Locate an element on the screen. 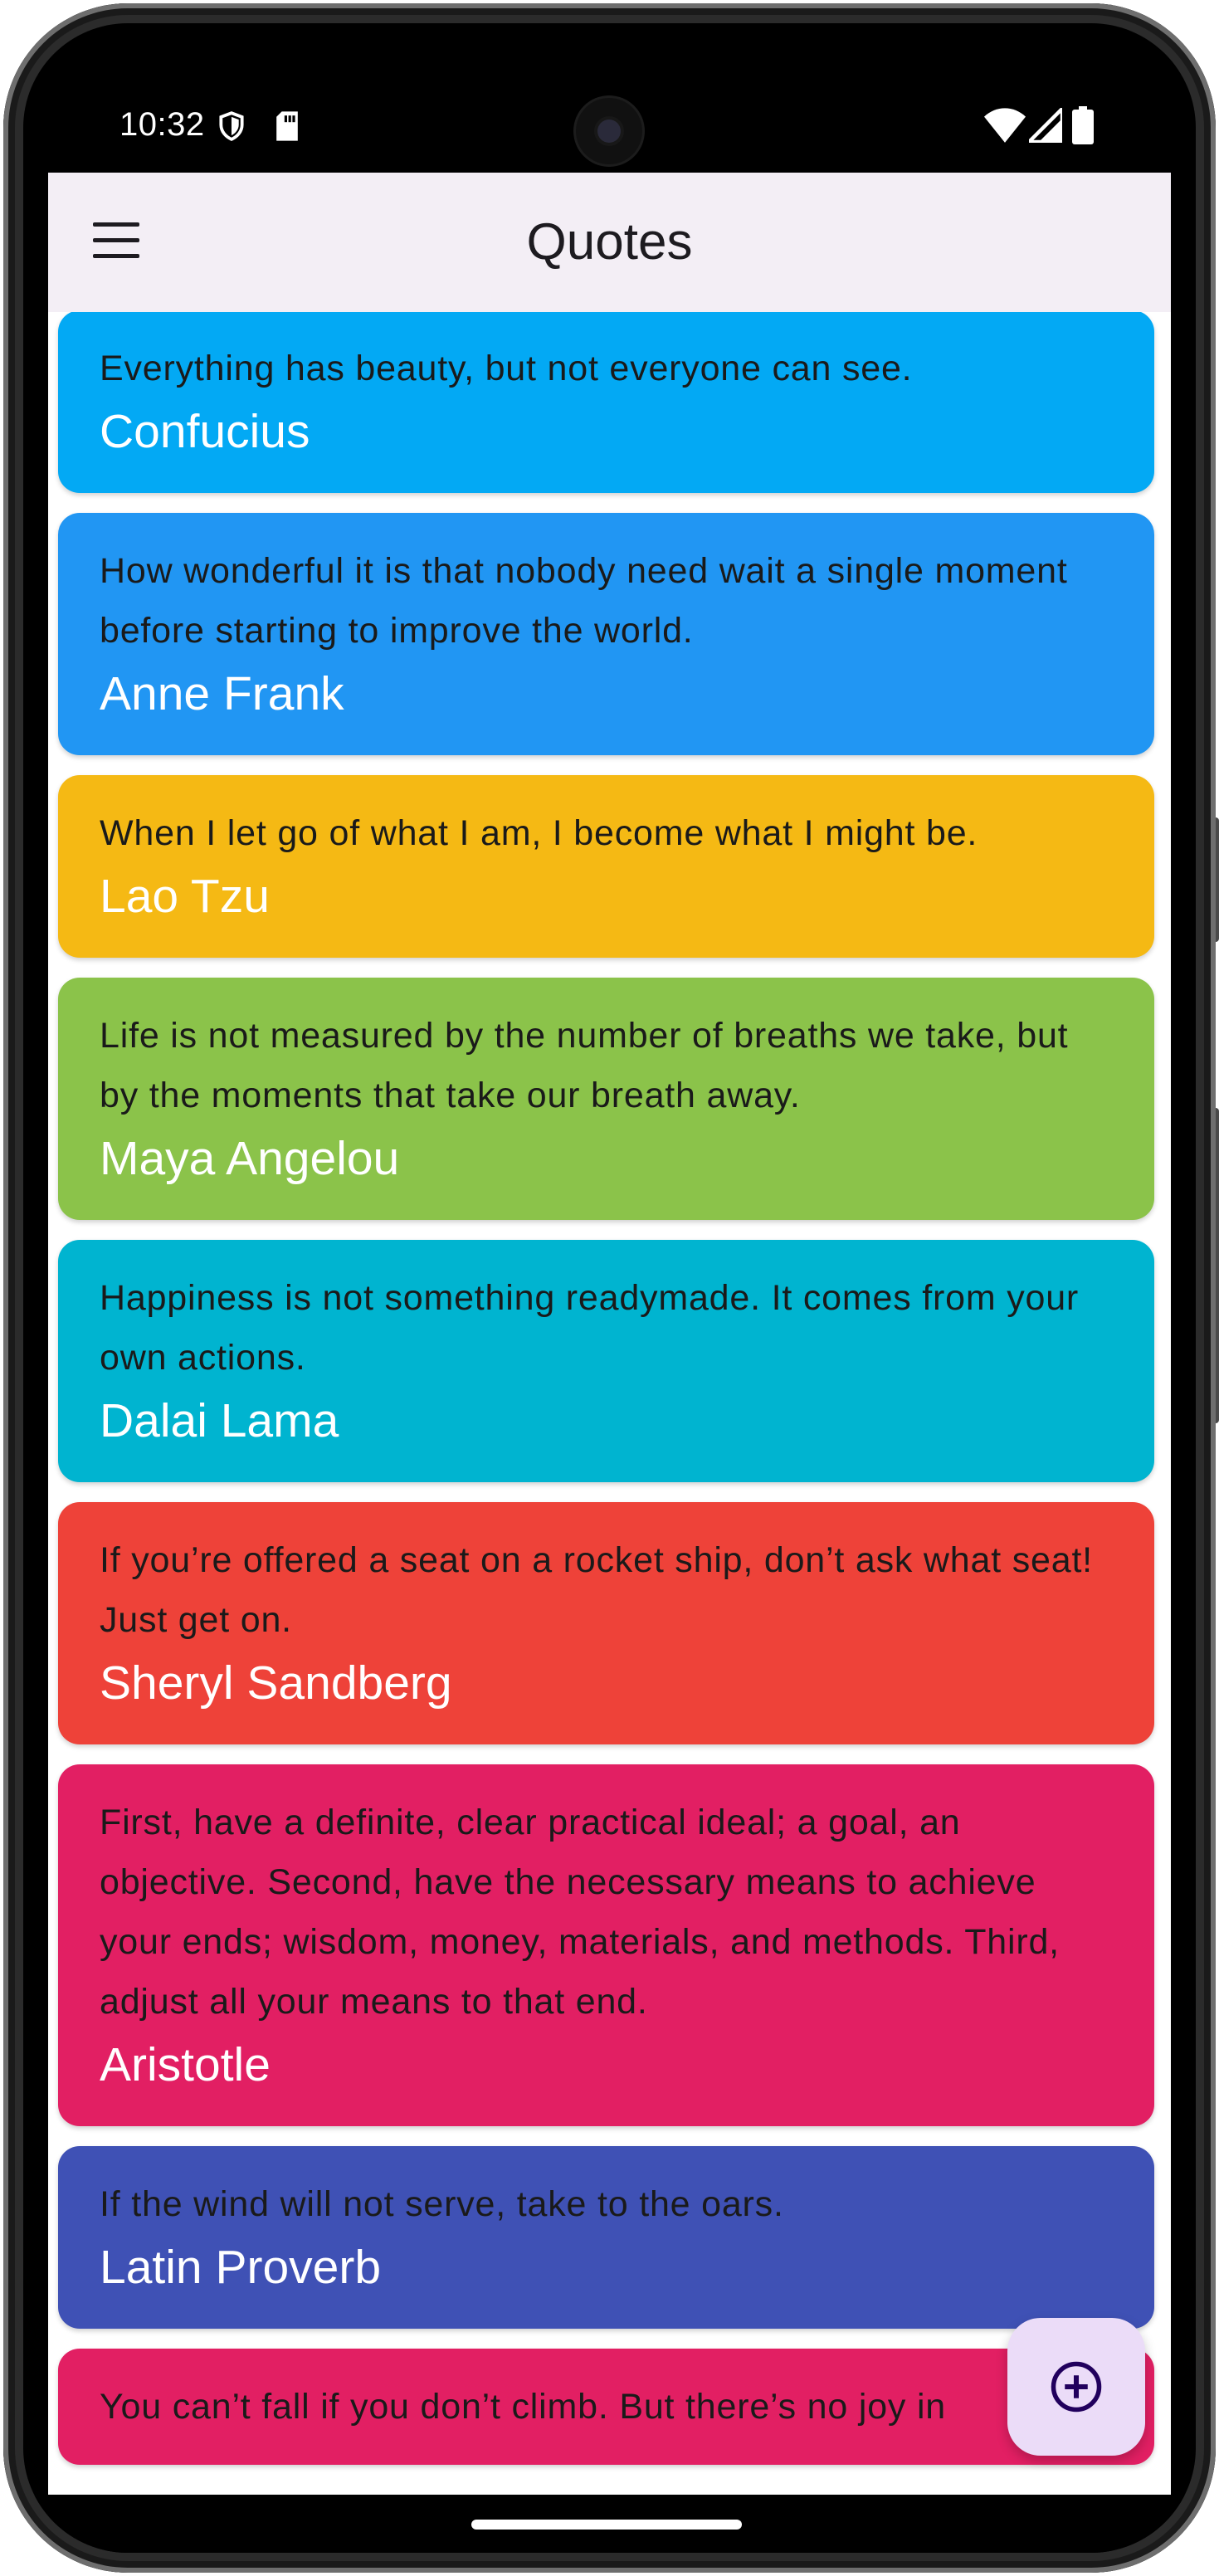  quote-author: Aristotle is located at coordinates (186, 2065).